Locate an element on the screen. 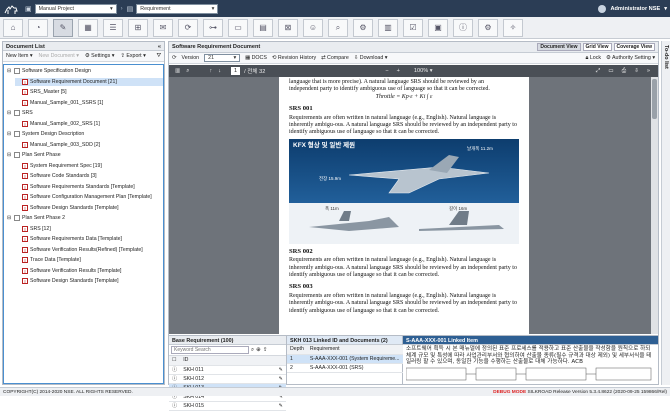 This screenshot has height=411, width=670. pdf-scrollbar is located at coordinates (654, 205).